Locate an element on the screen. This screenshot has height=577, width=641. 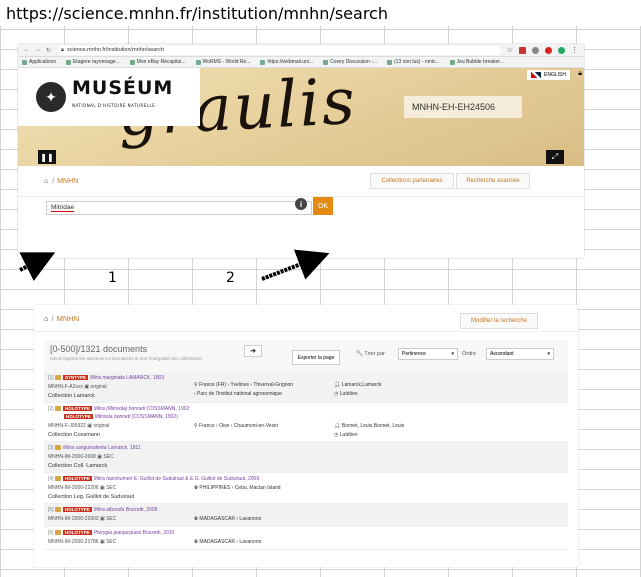
specimen-id: MNHN-F-A2xxx is located at coordinates (65, 387).